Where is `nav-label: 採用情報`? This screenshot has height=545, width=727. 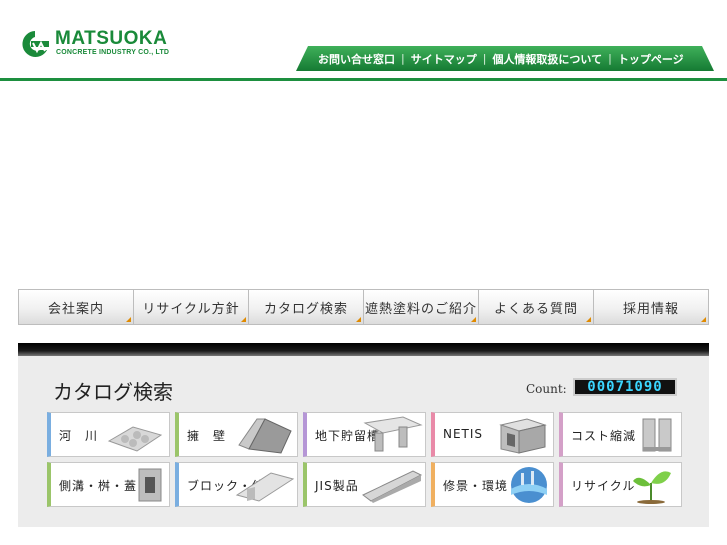 nav-label: 採用情報 is located at coordinates (650, 309).